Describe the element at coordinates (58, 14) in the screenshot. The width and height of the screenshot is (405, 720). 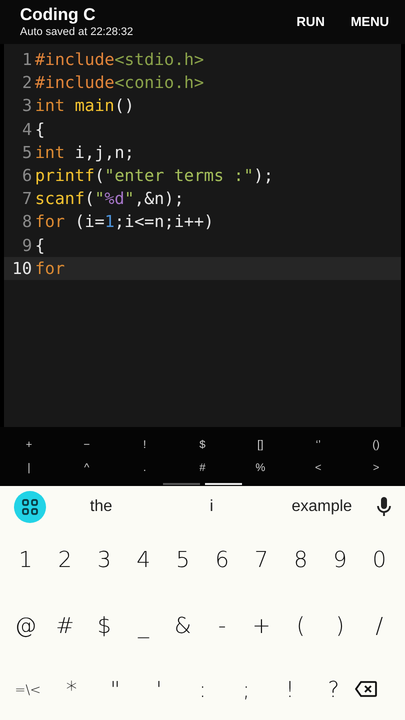
I see `app-title: Coding C` at that location.